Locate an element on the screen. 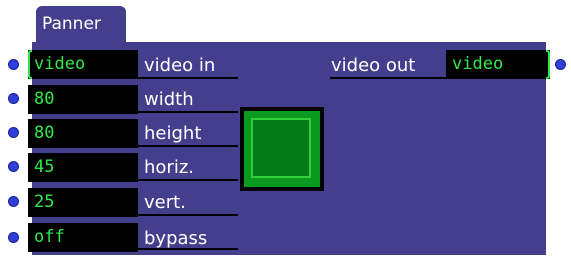 The width and height of the screenshot is (571, 258). video-in-value-field: video is located at coordinates (83, 64).